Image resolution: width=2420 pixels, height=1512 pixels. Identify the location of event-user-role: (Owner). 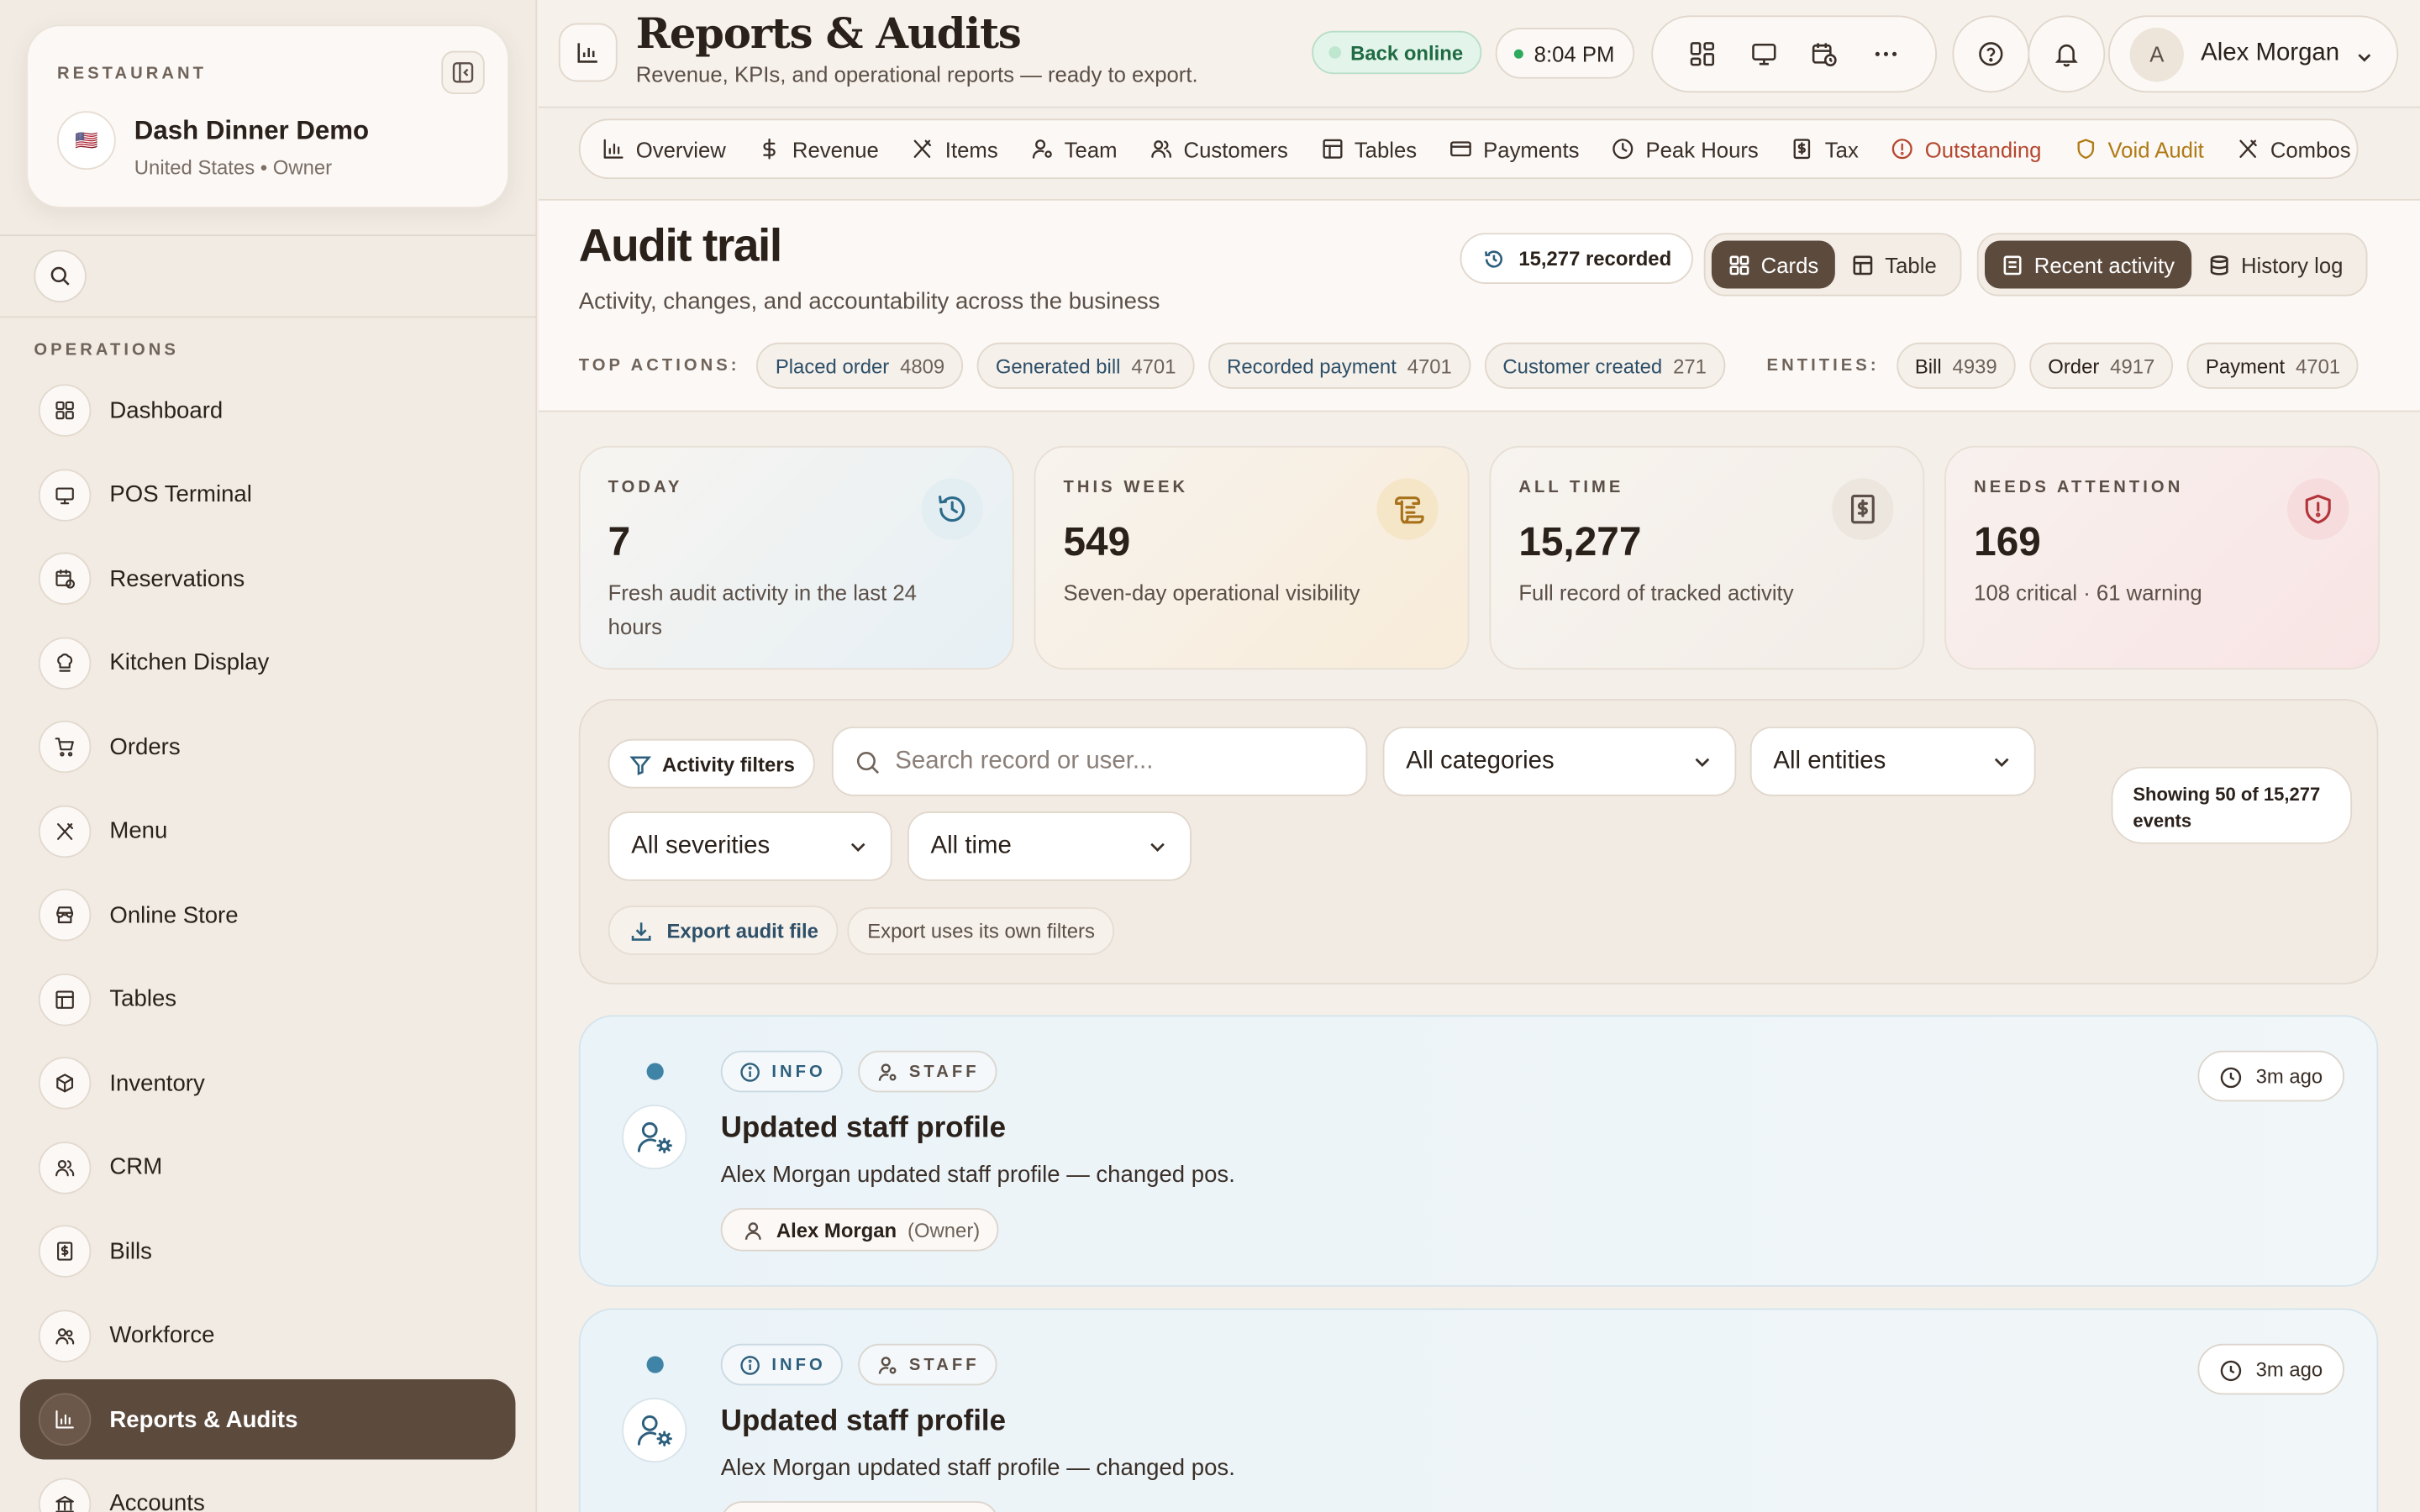
(944, 1230).